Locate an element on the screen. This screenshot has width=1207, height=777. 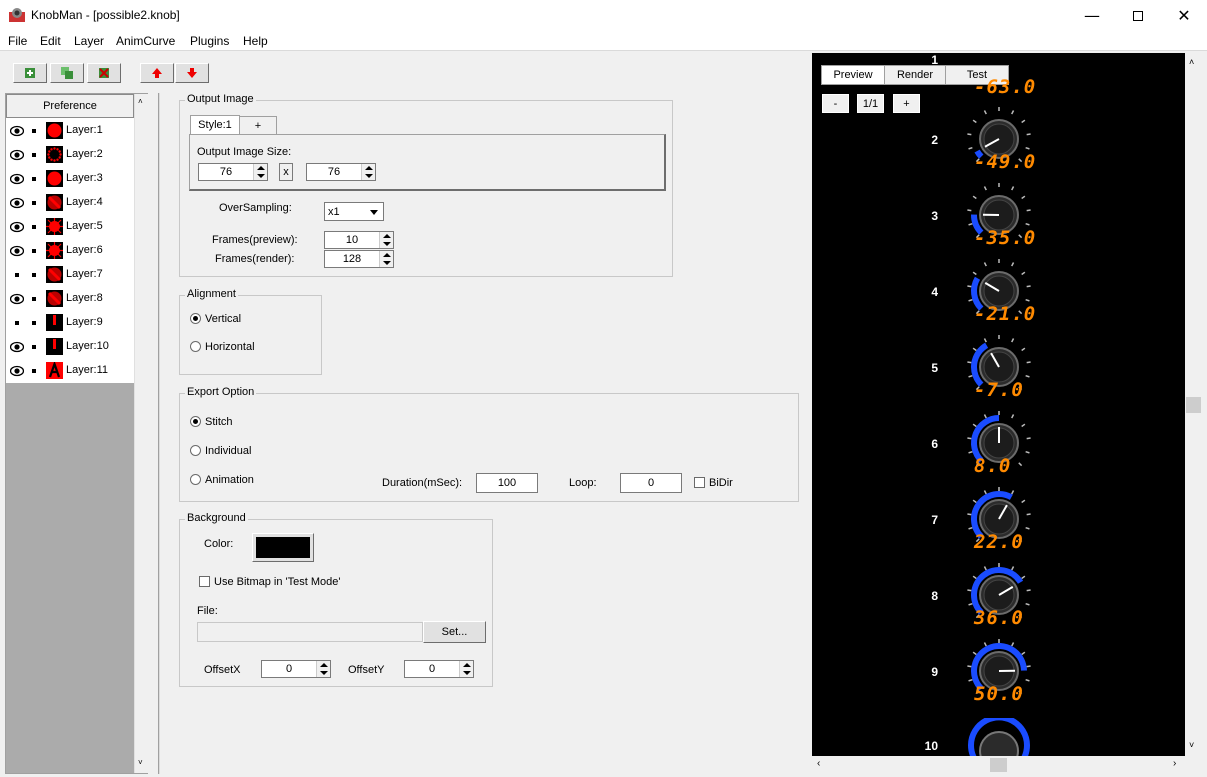
layer-row: Layer:2 is located at coordinates (70, 155).